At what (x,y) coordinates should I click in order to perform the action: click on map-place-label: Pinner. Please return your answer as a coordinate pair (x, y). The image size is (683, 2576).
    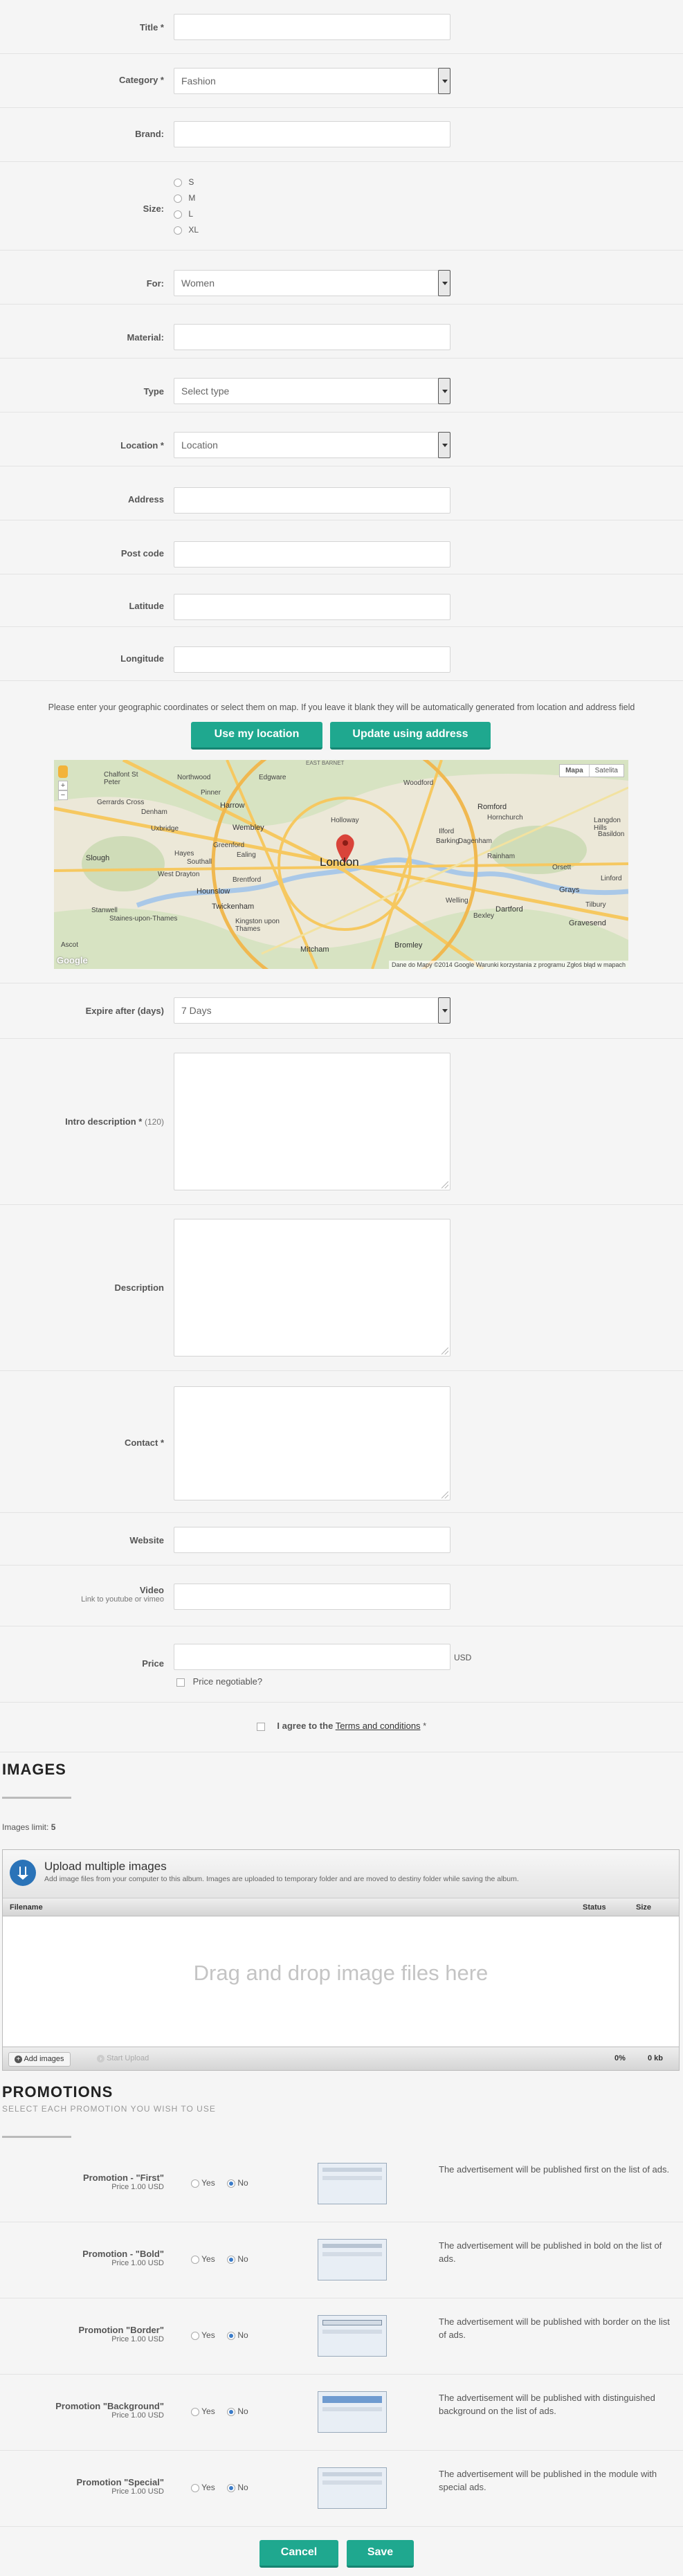
    Looking at the image, I should click on (211, 793).